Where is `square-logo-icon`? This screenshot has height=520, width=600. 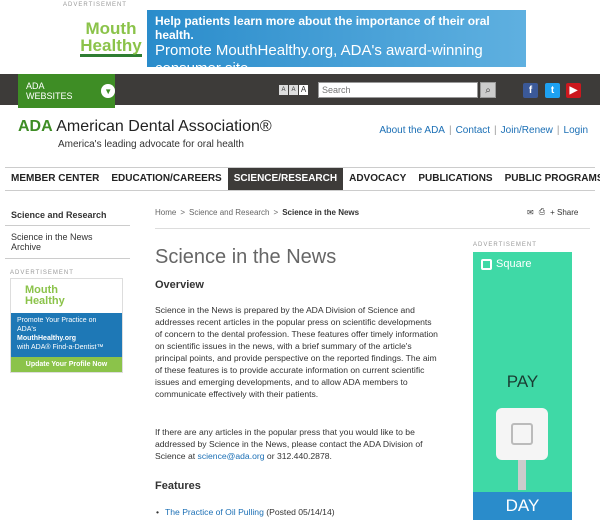 square-logo-icon is located at coordinates (486, 264).